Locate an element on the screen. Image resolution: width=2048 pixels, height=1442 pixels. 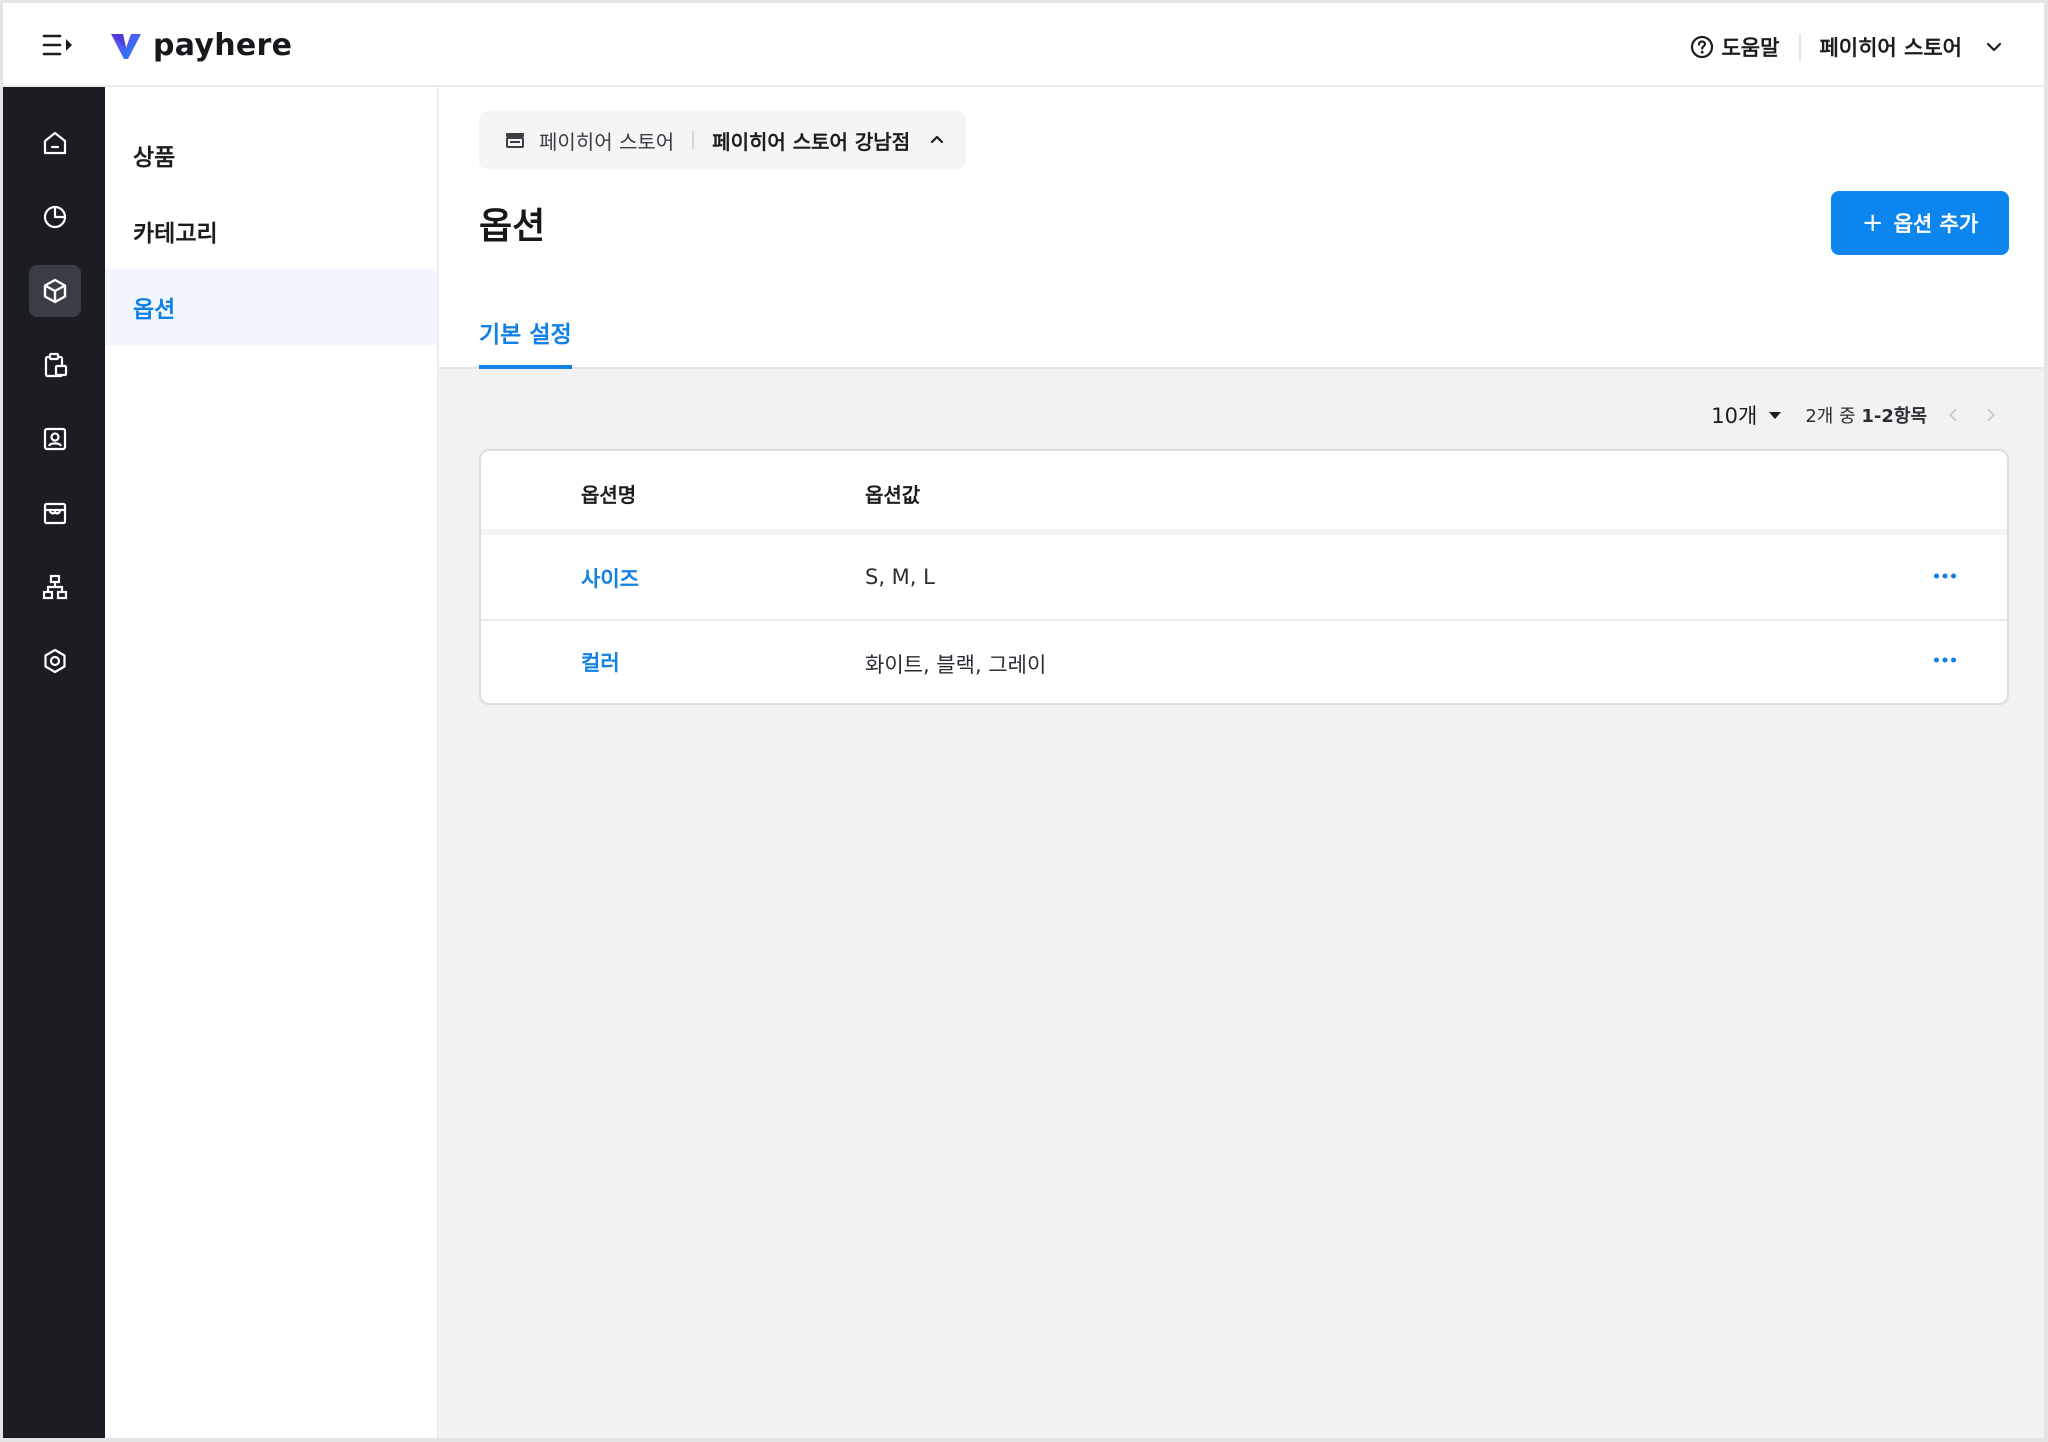
rail-item-organization is located at coordinates (55, 587).